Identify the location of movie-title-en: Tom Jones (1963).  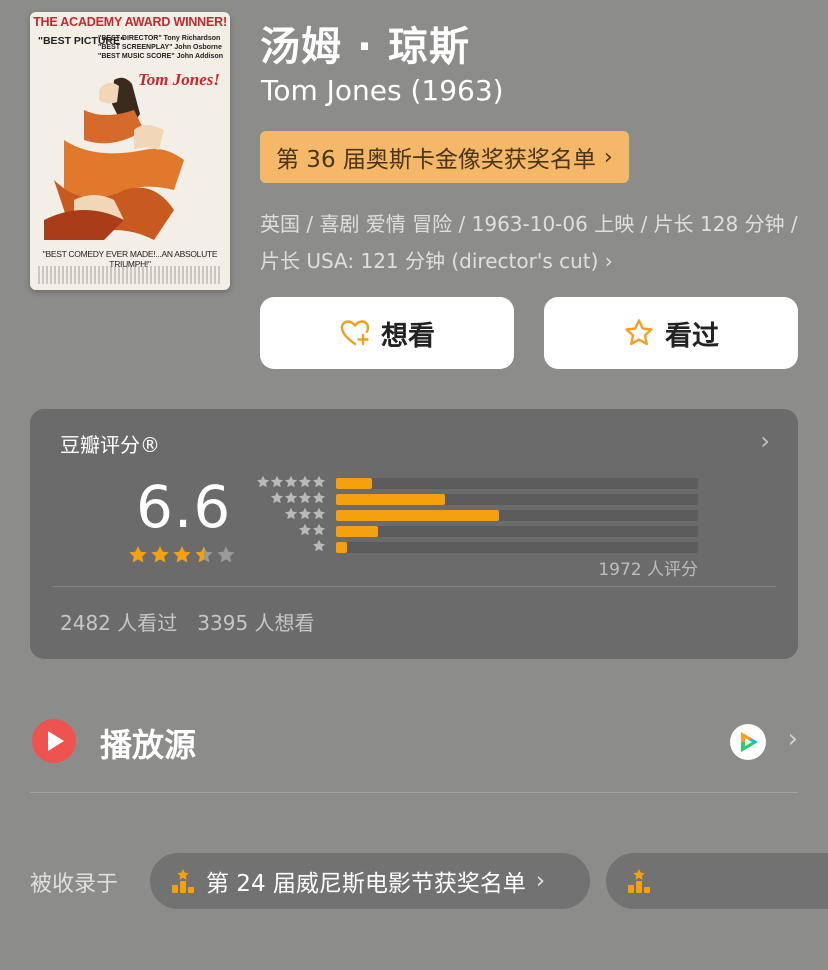
(382, 90).